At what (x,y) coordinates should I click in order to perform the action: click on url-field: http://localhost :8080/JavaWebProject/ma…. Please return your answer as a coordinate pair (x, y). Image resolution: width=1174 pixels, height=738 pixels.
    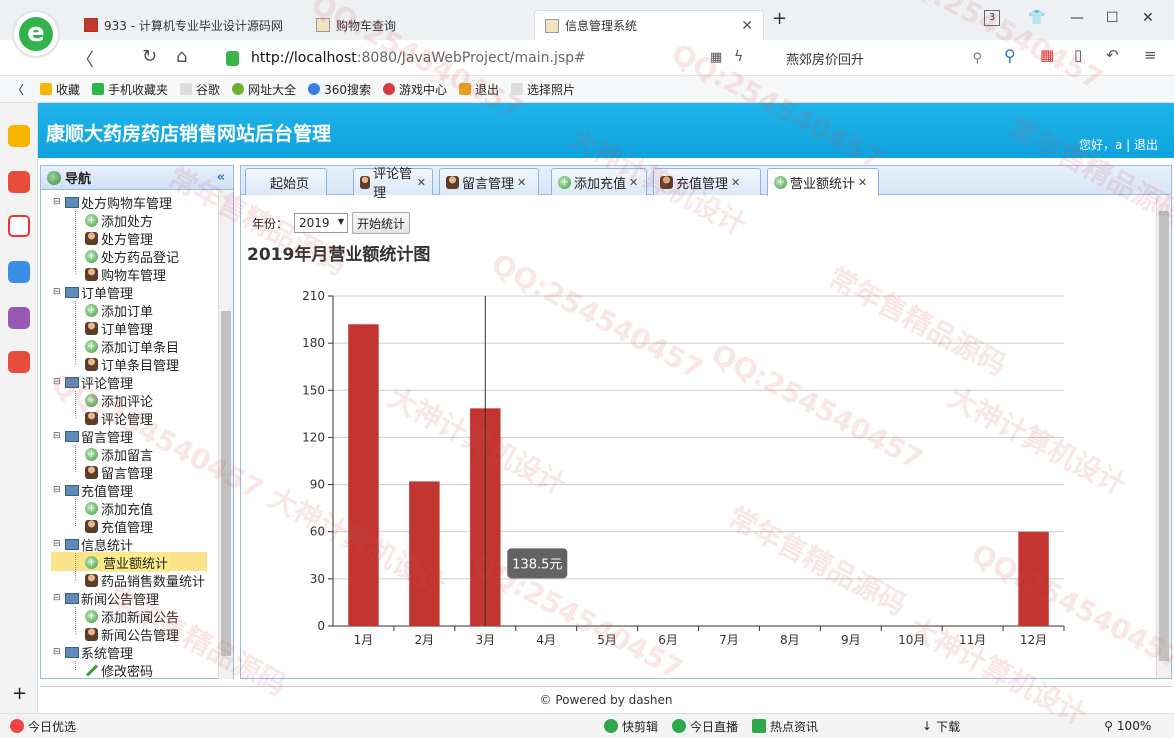
    Looking at the image, I should click on (491, 58).